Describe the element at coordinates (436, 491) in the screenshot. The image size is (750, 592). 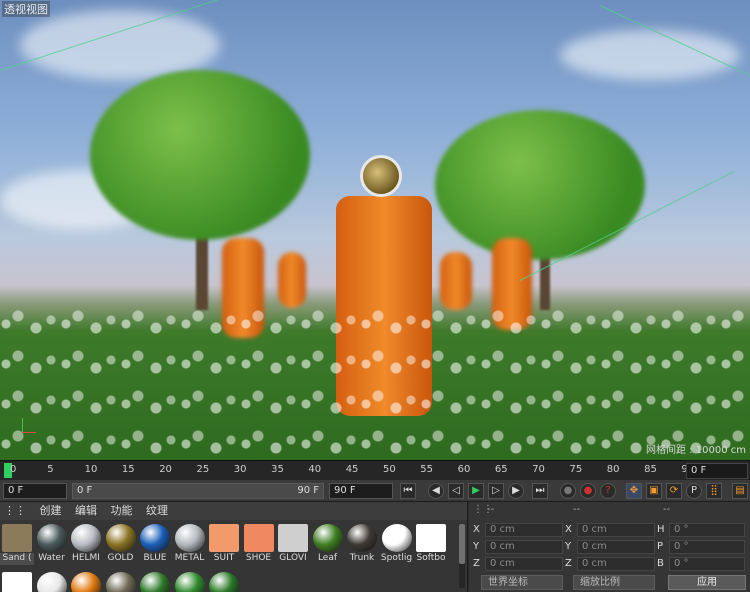
I see `prev-key-button: ◀` at that location.